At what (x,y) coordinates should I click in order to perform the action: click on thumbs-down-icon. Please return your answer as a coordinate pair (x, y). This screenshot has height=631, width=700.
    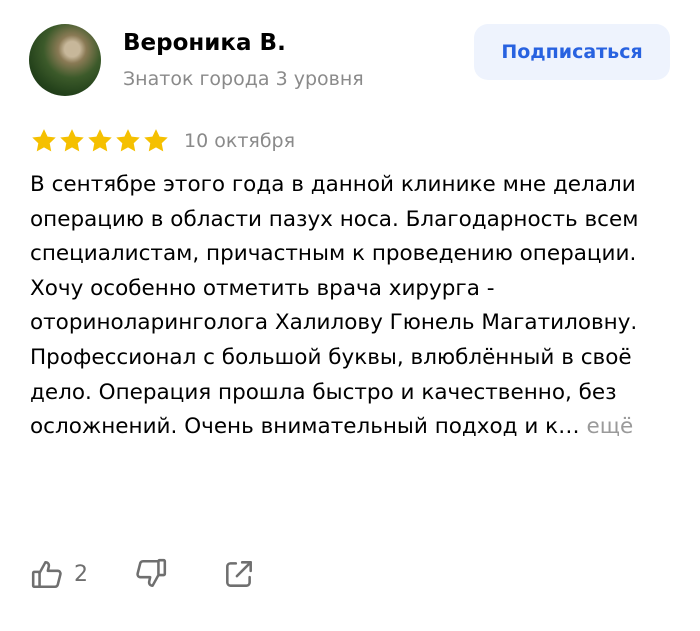
    Looking at the image, I should click on (151, 572).